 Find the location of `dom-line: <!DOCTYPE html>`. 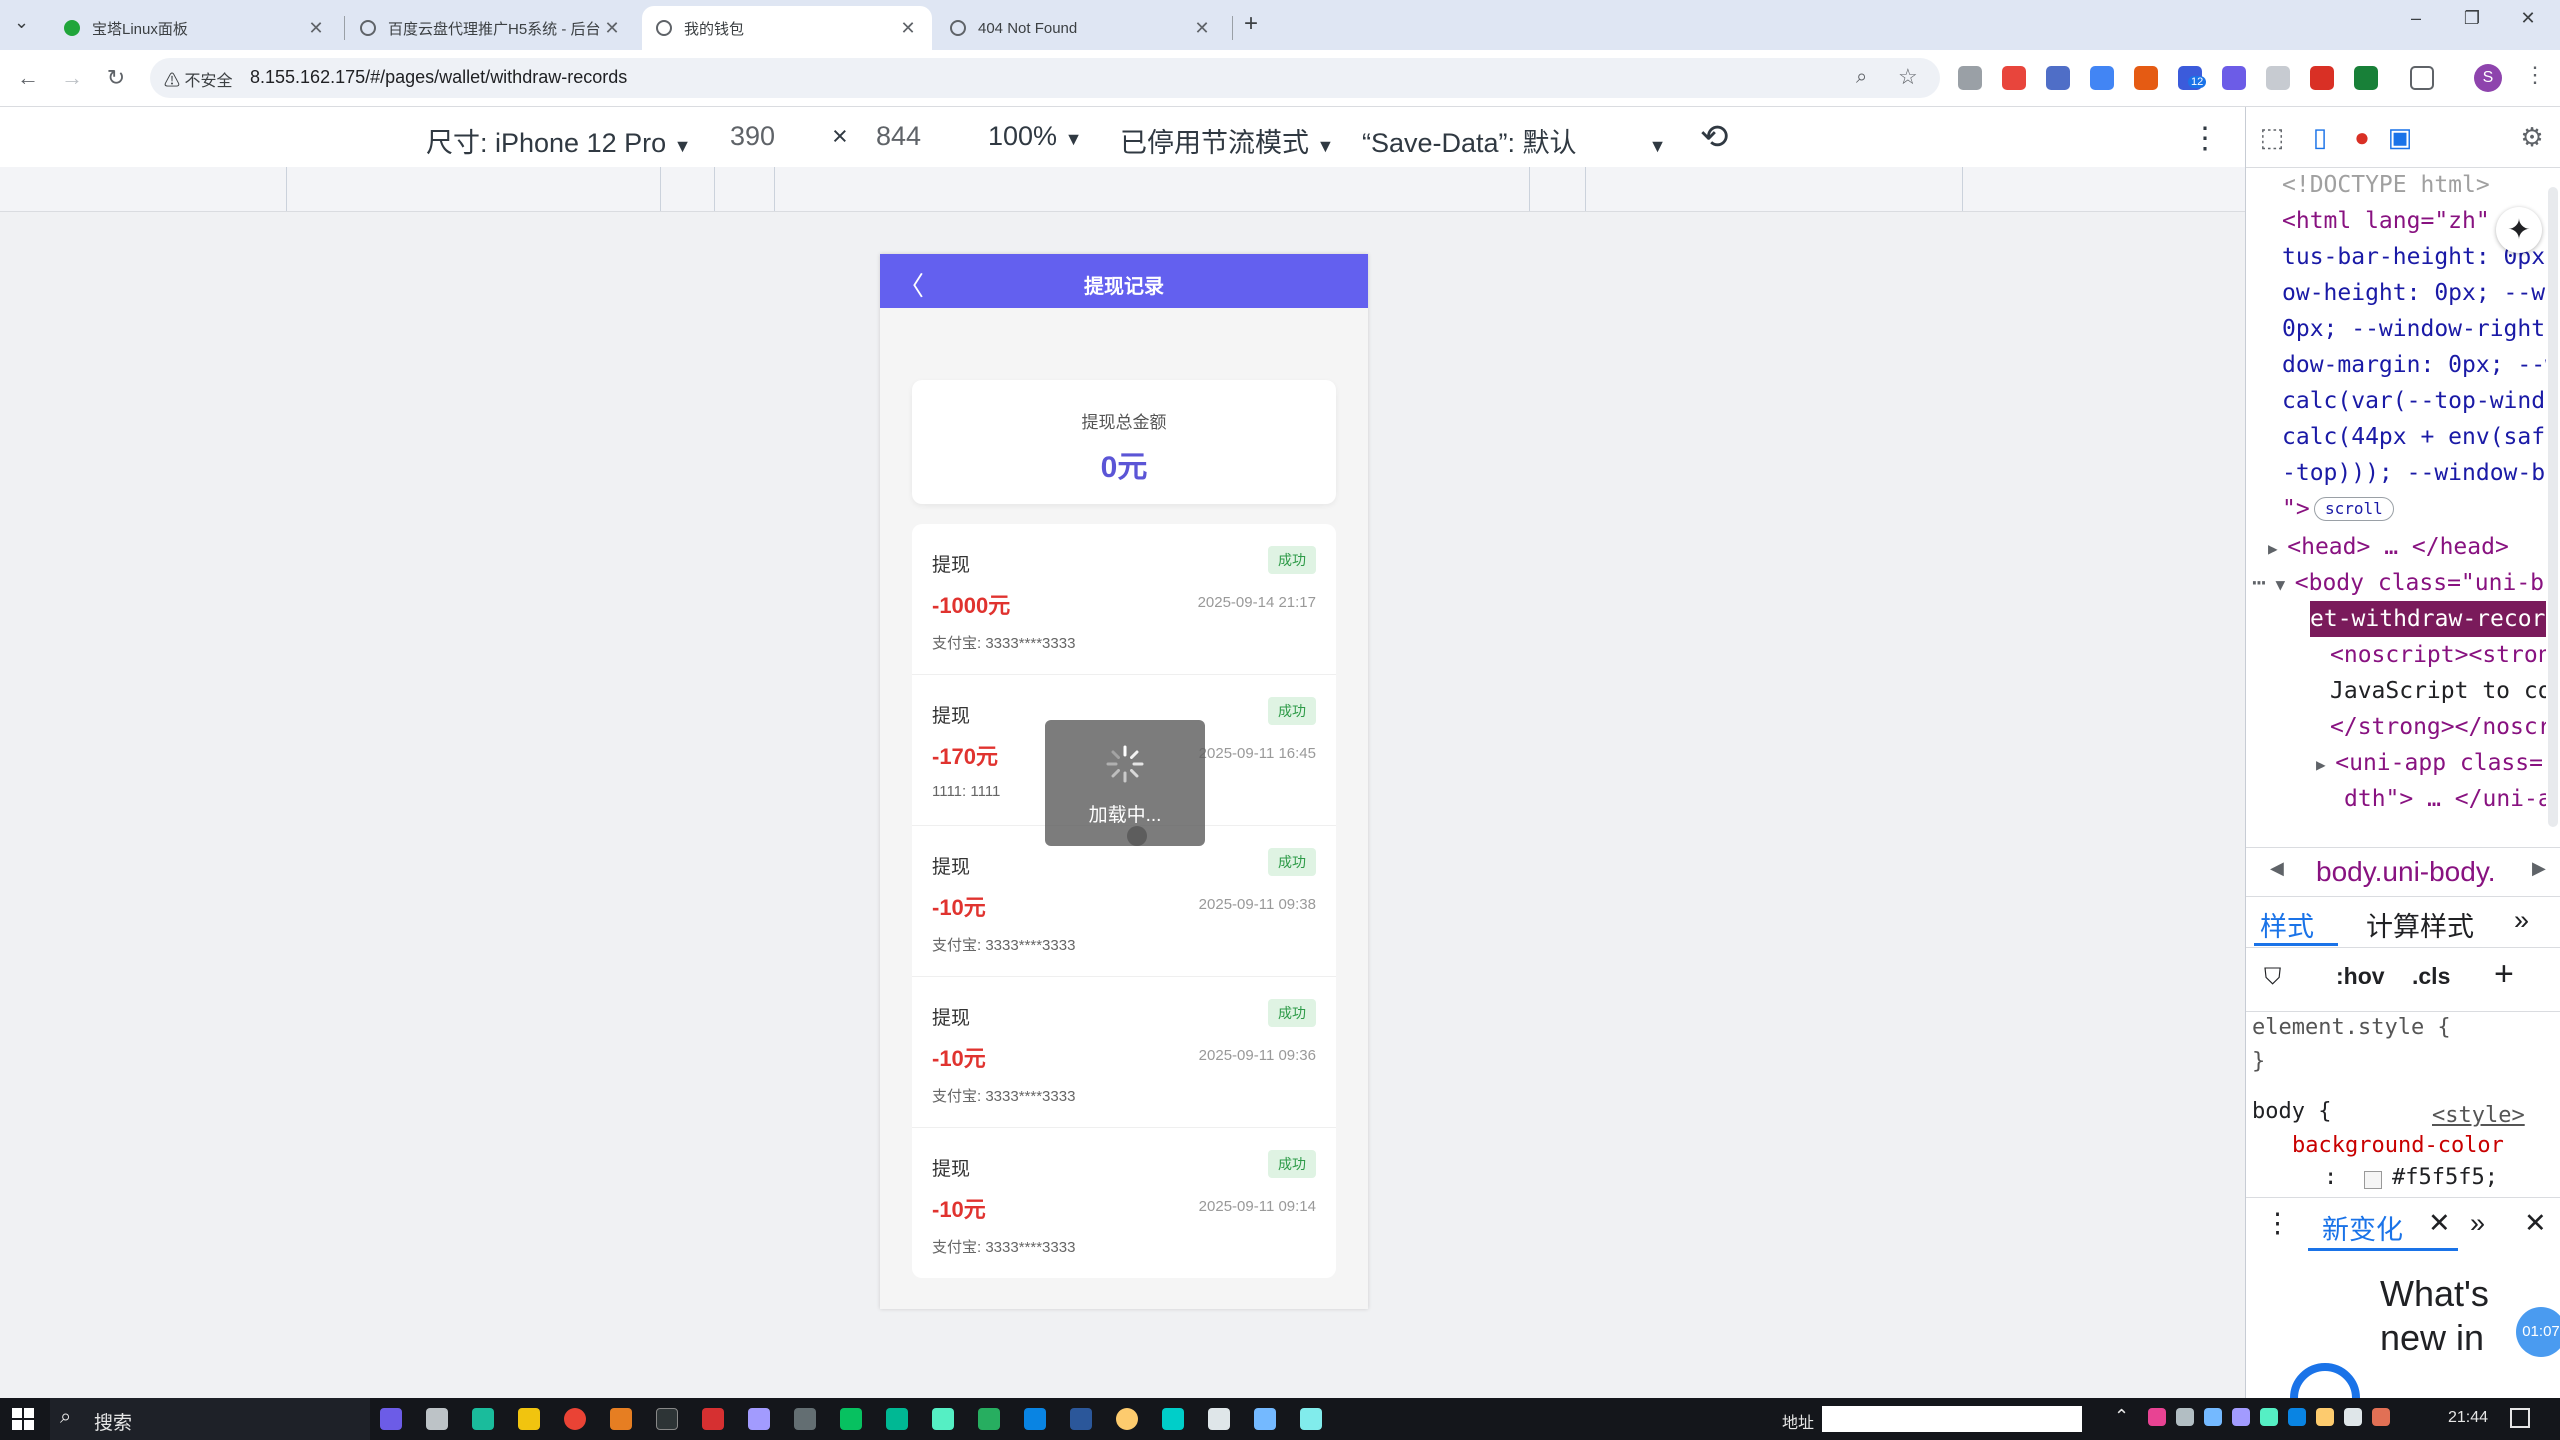

dom-line: <!DOCTYPE html> is located at coordinates (2386, 185).